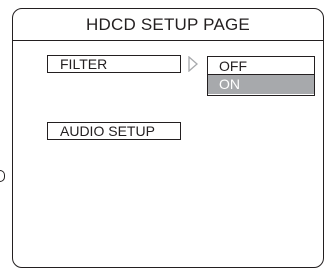 This screenshot has width=328, height=268. Describe the element at coordinates (2, 176) in the screenshot. I see `screen-edge-mark` at that location.